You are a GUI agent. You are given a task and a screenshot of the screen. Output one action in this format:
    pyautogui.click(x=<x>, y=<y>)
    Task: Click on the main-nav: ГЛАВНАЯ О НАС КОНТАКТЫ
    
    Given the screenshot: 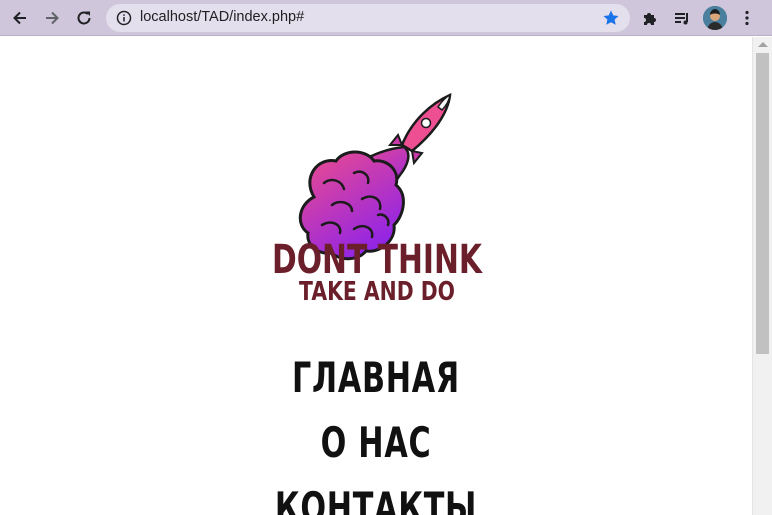 What is the action you would take?
    pyautogui.click(x=376, y=430)
    